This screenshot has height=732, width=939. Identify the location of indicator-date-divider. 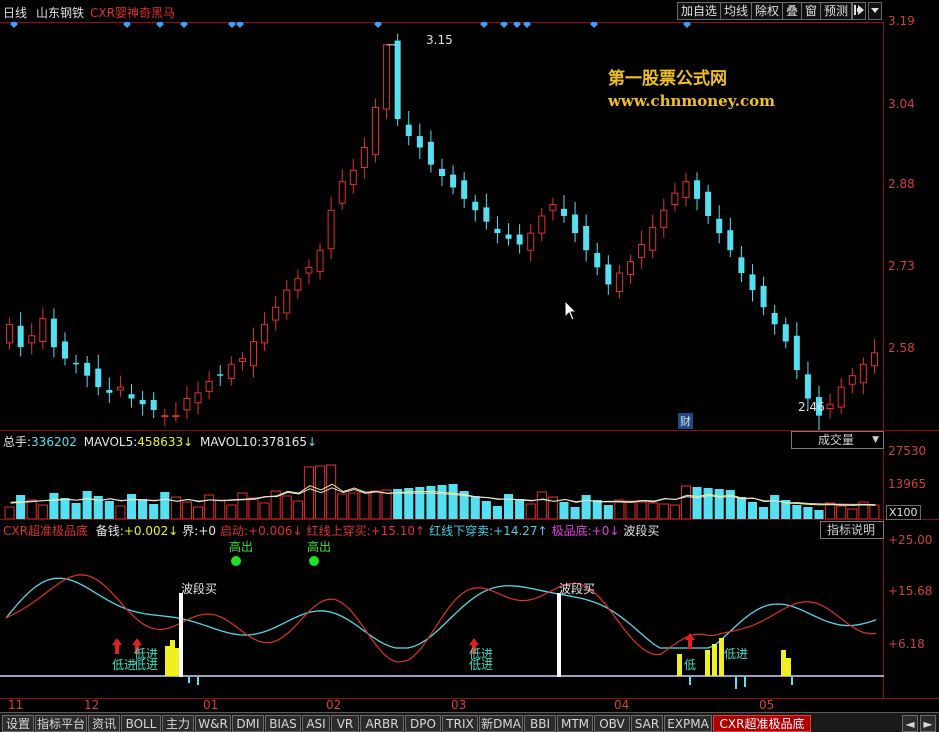
(469, 698).